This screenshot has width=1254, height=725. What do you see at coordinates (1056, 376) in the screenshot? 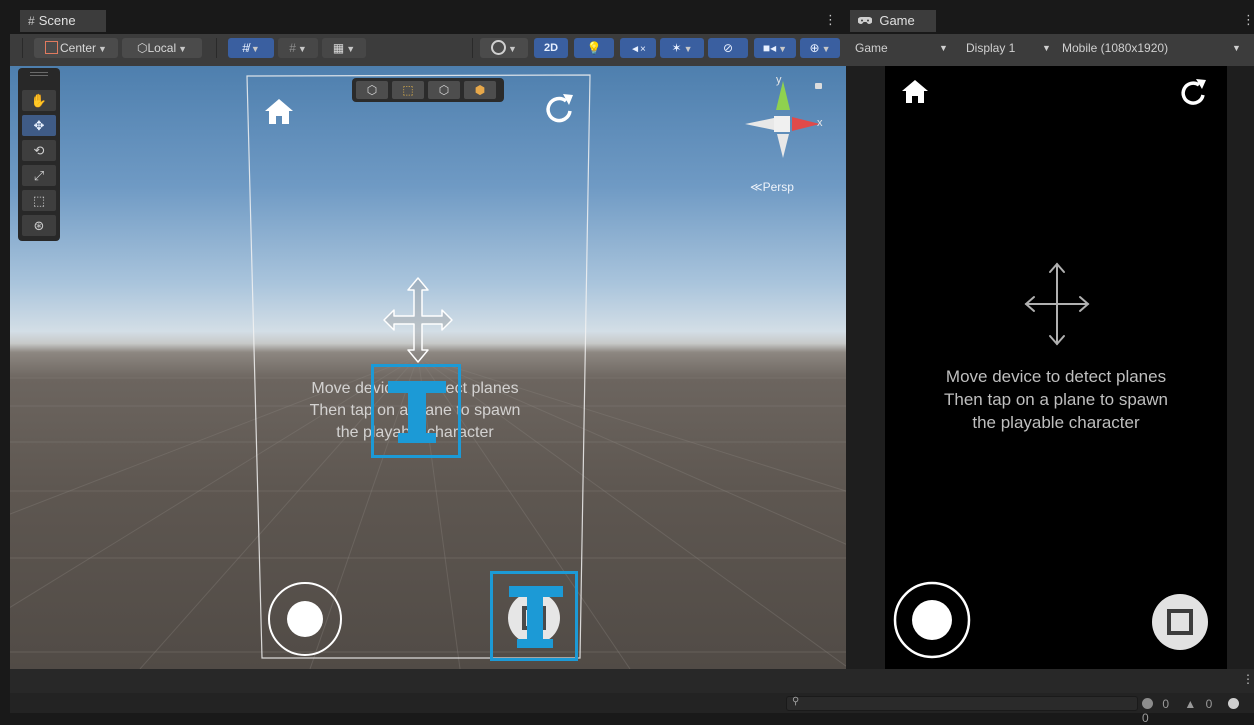
I see `instruction-line-1: Move device to detect planes` at bounding box center [1056, 376].